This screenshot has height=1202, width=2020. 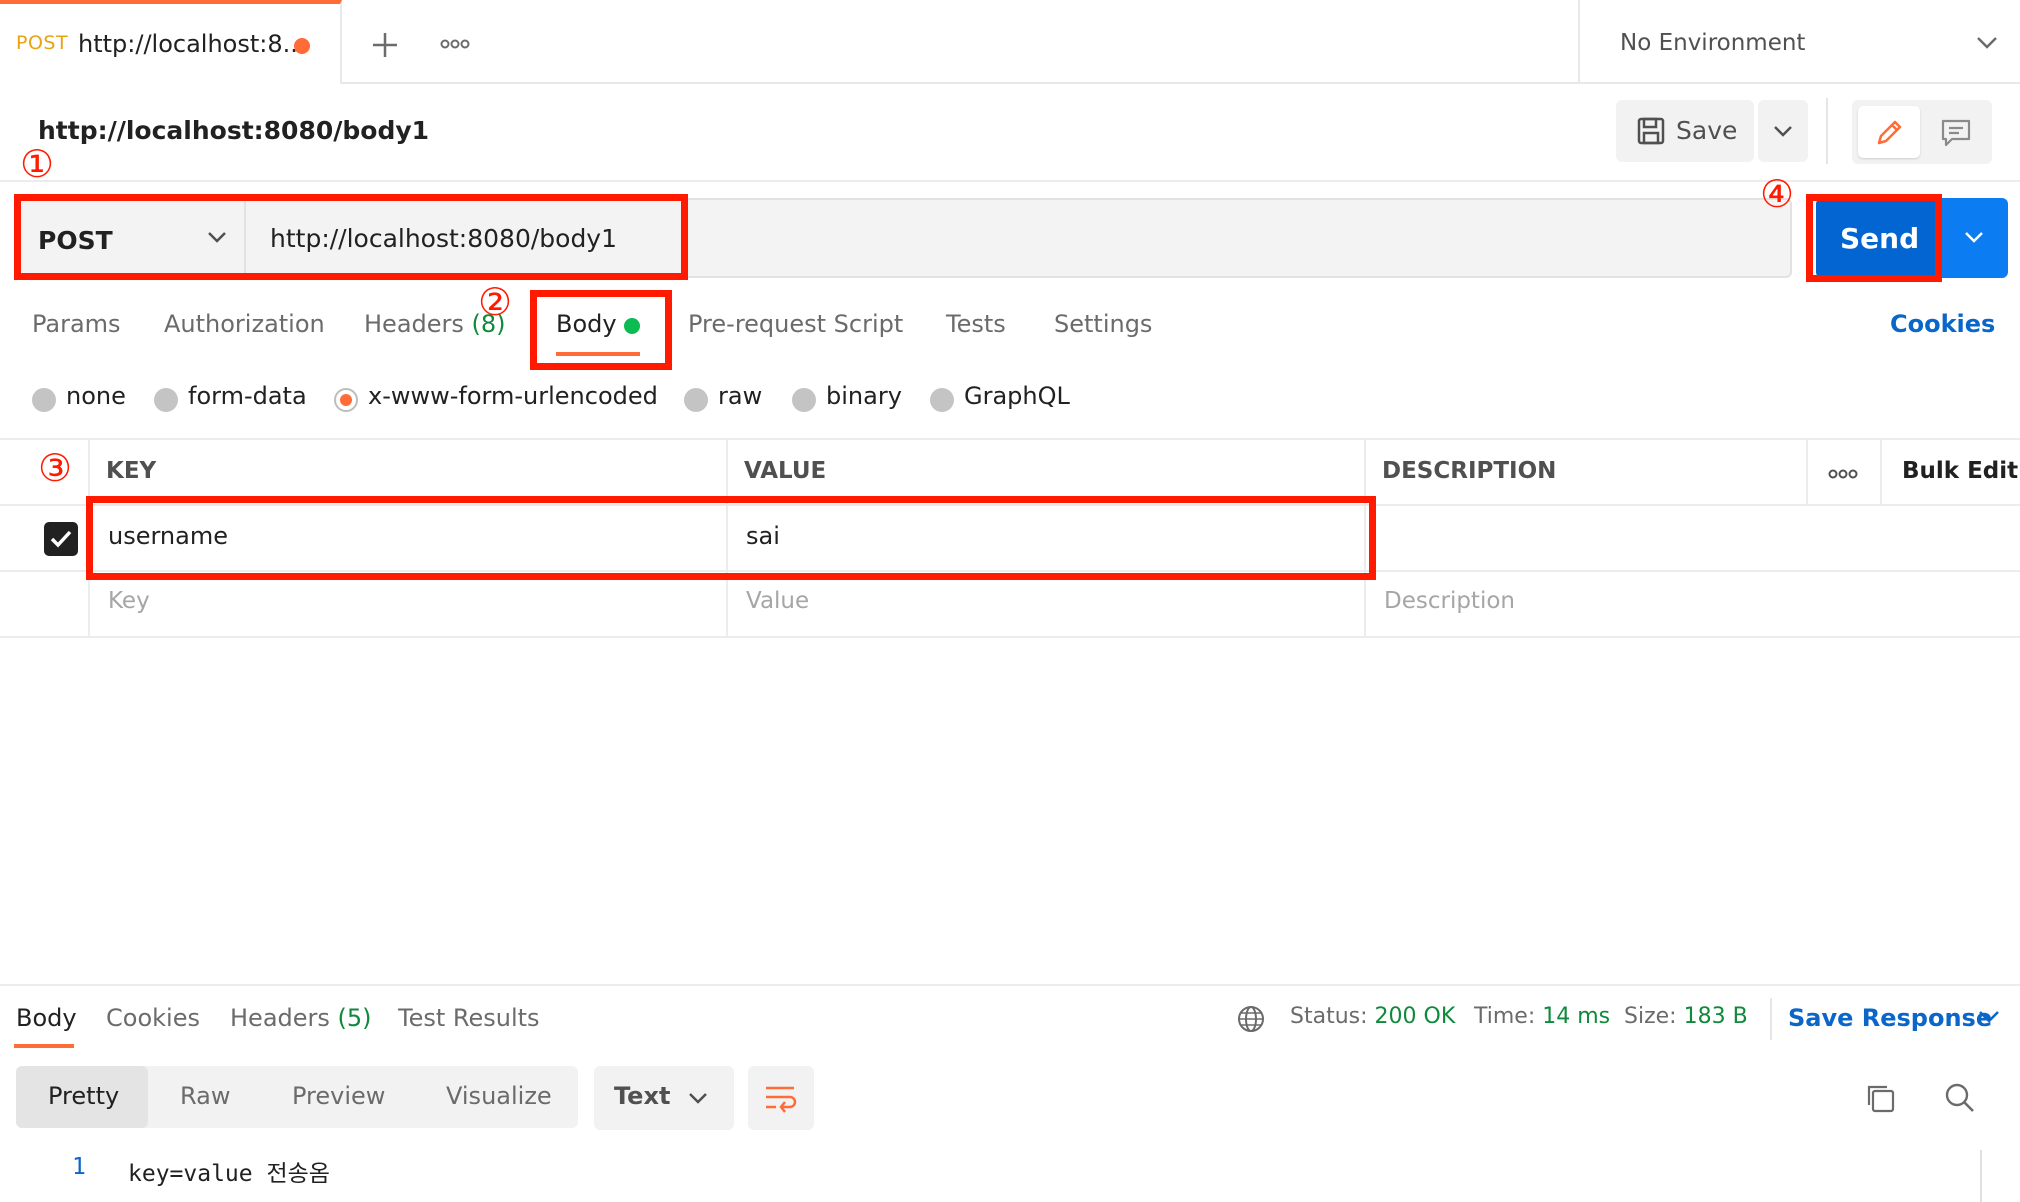 I want to click on save-response-button: Save Response, so click(x=1890, y=1018).